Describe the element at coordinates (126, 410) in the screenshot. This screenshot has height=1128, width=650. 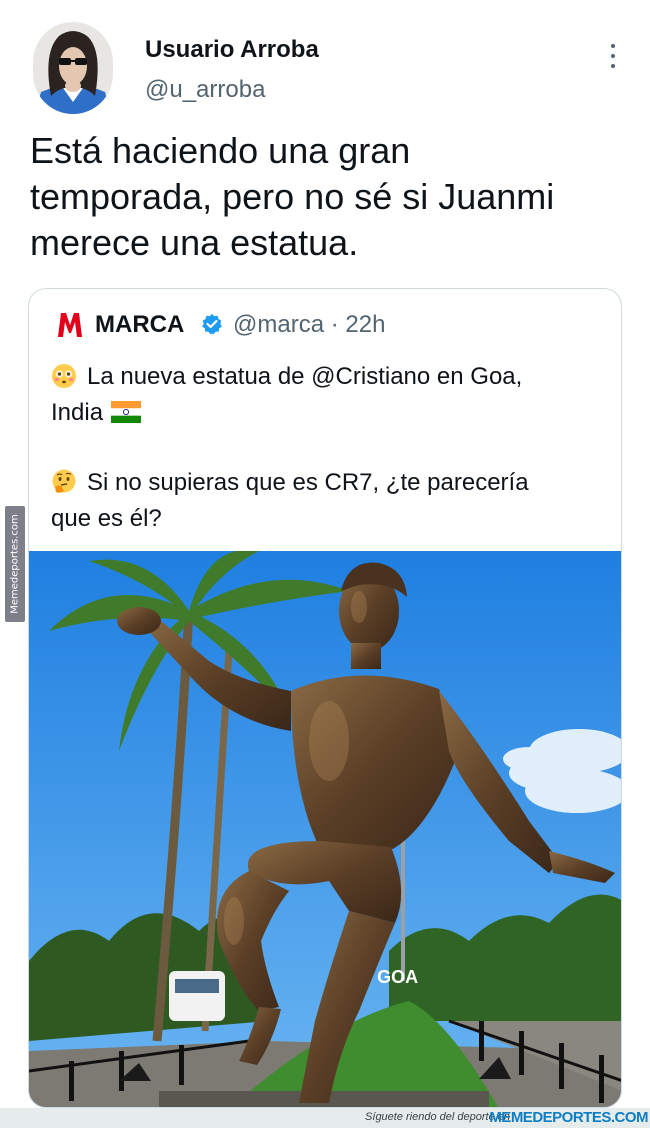
I see `india-flag-icon` at that location.